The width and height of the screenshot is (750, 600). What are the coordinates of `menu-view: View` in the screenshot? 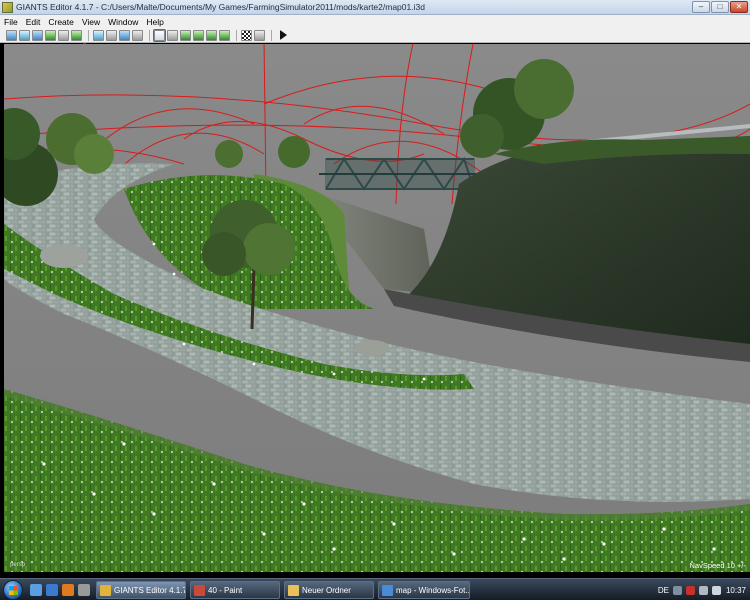 It's located at (91, 22).